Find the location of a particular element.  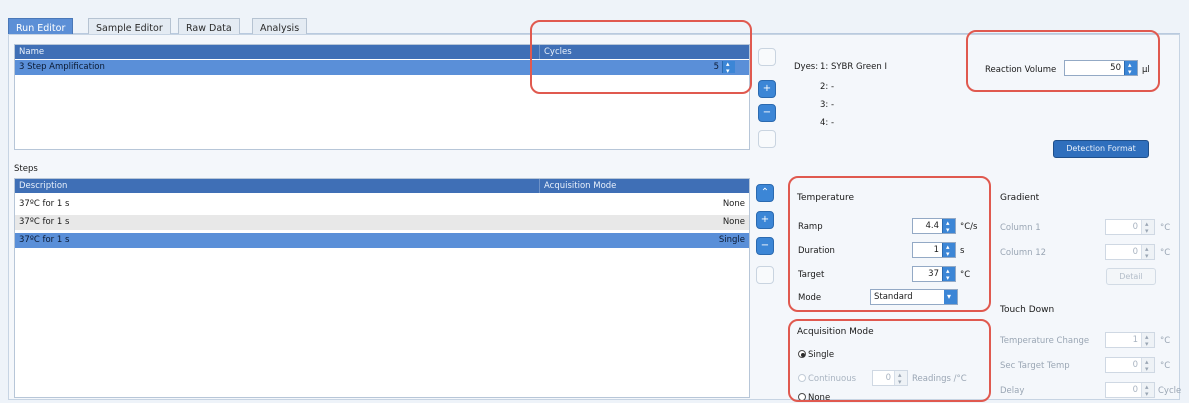

dye-2: 2: - is located at coordinates (827, 87).